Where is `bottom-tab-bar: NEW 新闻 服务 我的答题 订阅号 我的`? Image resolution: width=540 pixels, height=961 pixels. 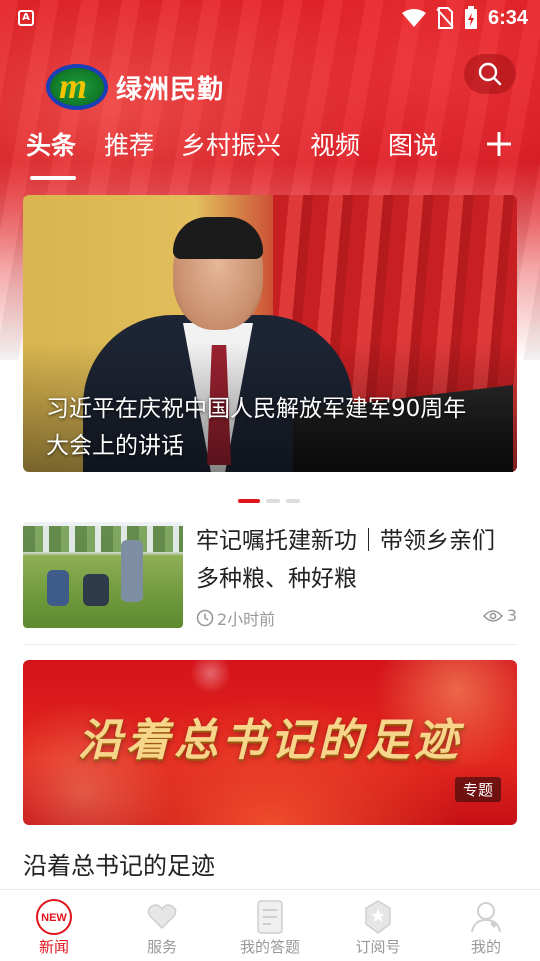
bottom-tab-bar: NEW 新闻 服务 我的答题 订阅号 我的 is located at coordinates (270, 925).